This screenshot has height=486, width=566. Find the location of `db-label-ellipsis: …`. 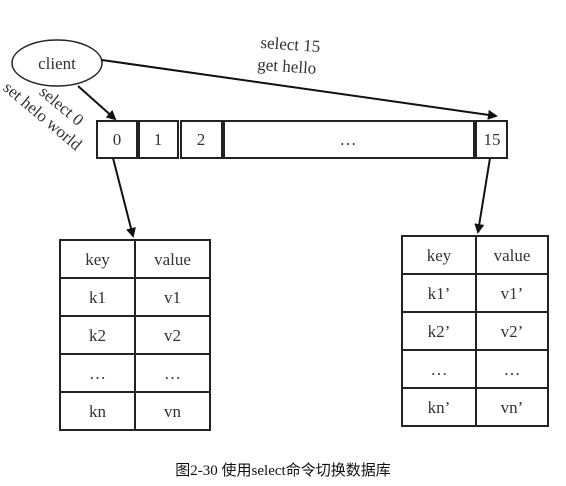

db-label-ellipsis: … is located at coordinates (348, 139).